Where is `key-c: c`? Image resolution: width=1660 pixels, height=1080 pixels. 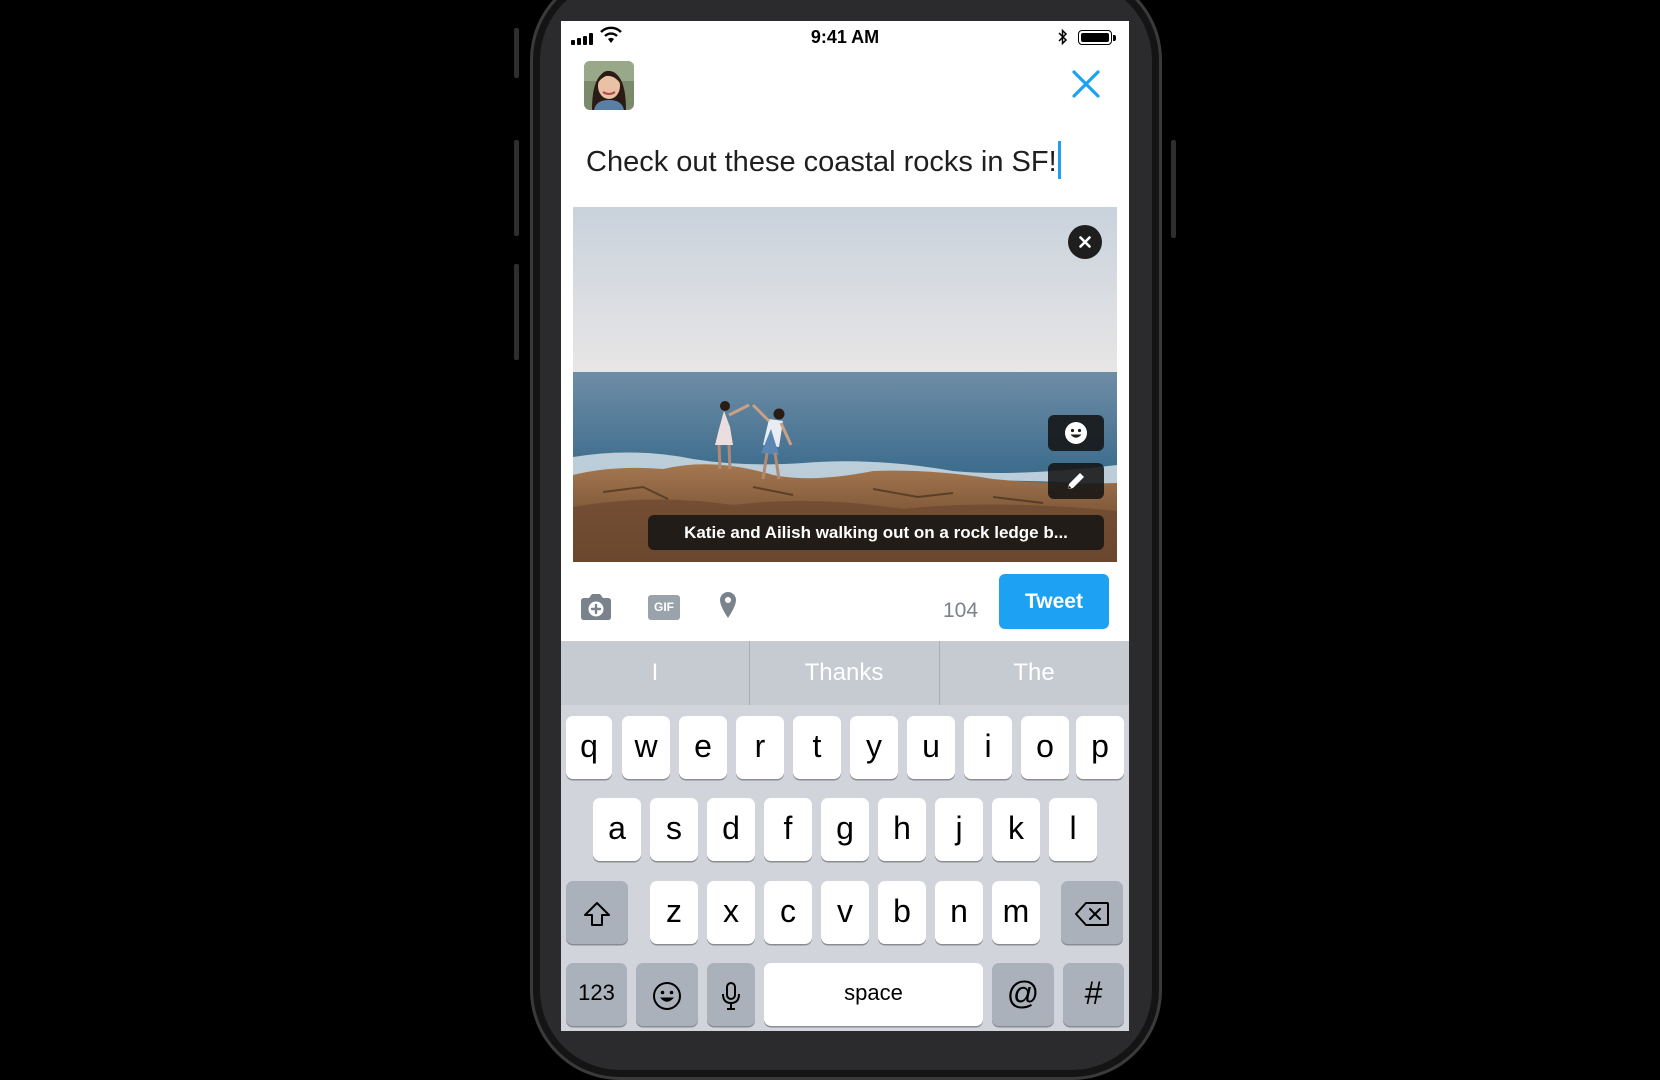
key-c: c is located at coordinates (788, 912).